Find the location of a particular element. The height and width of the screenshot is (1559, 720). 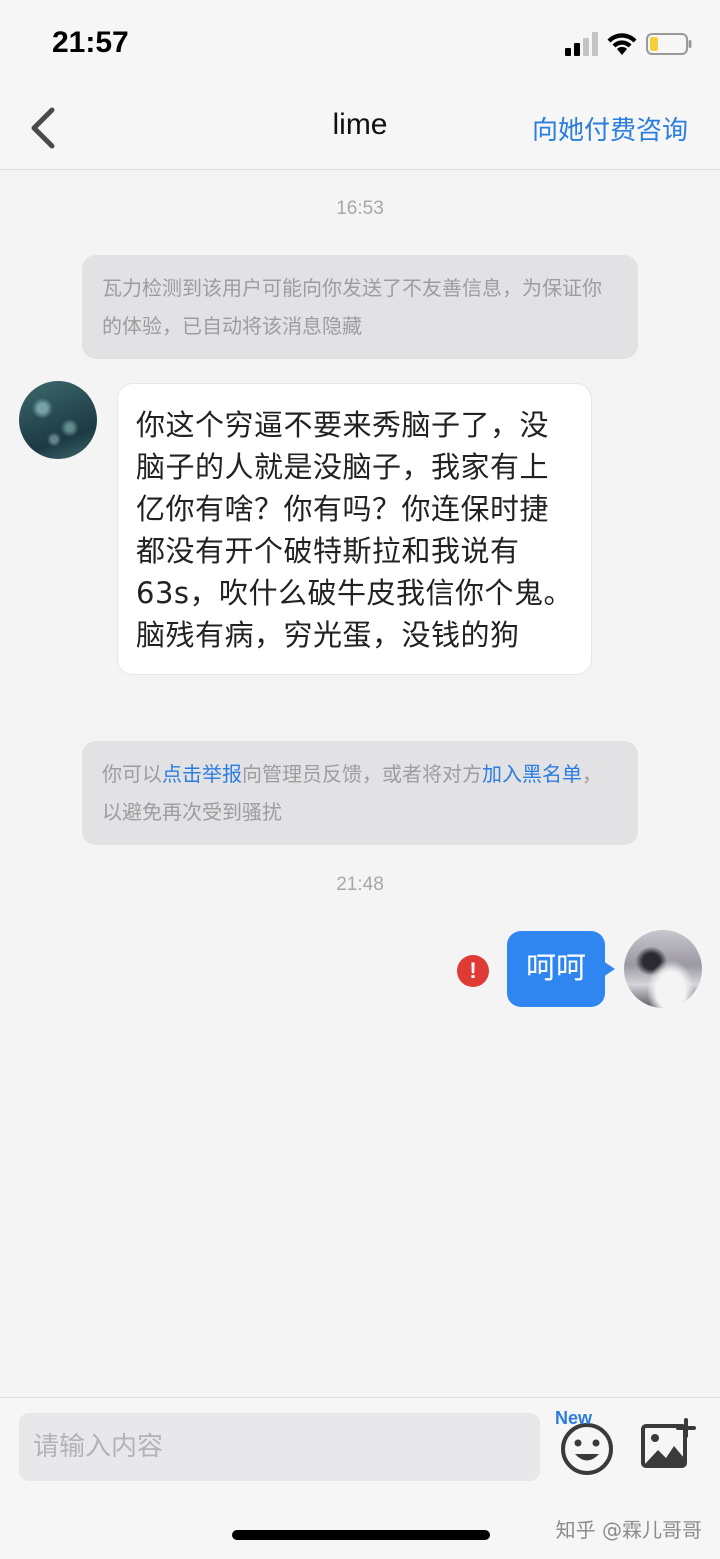

cellular-signal-icon is located at coordinates (581, 44).